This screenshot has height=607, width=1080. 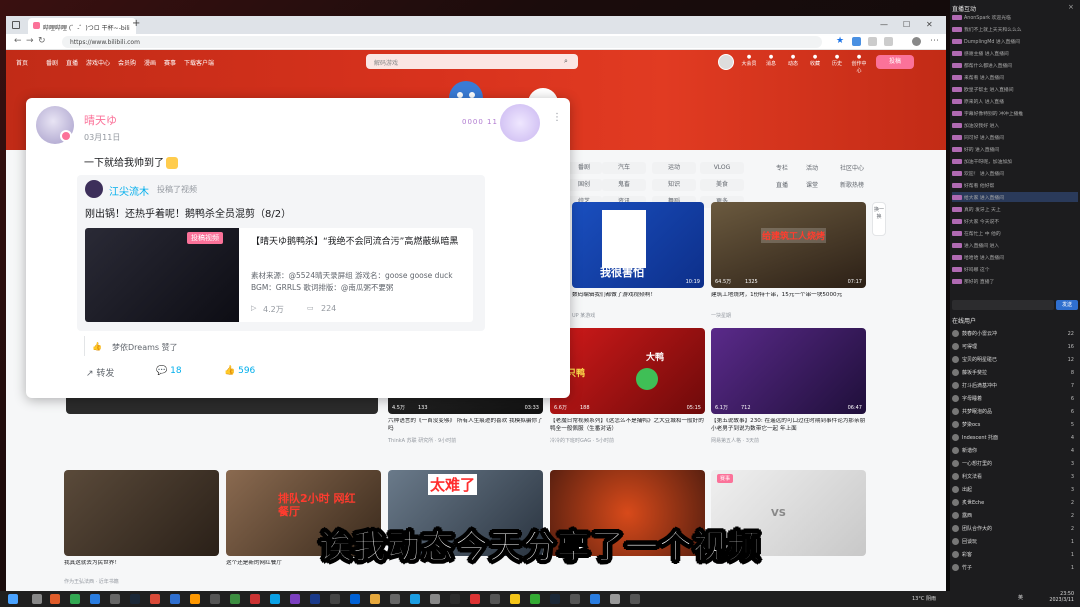 I want to click on video-thumbnail: 大鸭 一只鸭 6.6万 188 05:15, so click(x=627, y=371).